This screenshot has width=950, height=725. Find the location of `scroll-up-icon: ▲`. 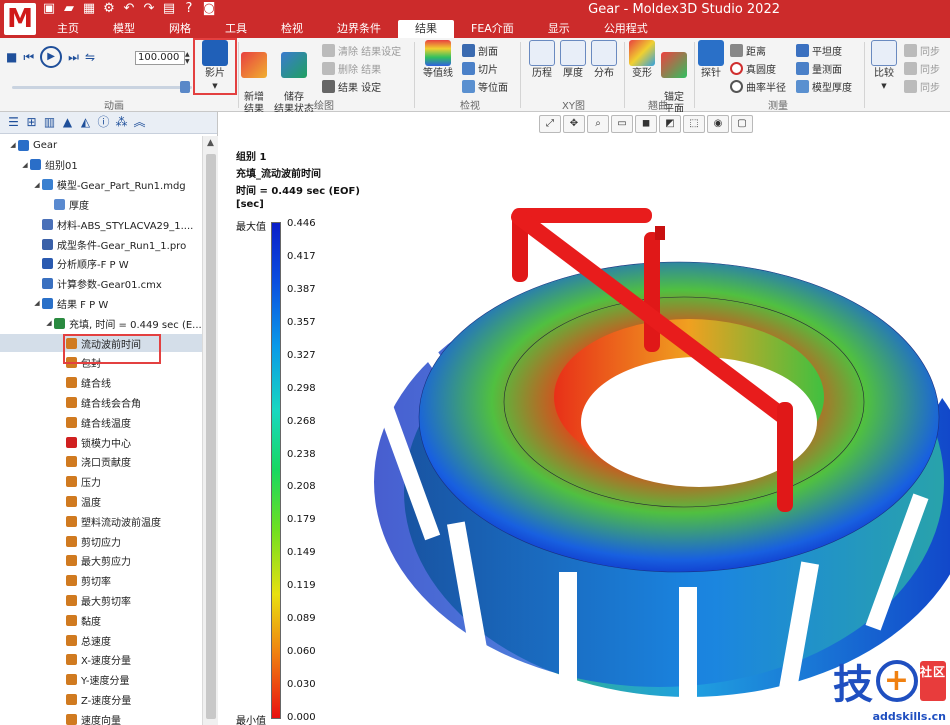

scroll-up-icon: ▲ is located at coordinates (210, 143).